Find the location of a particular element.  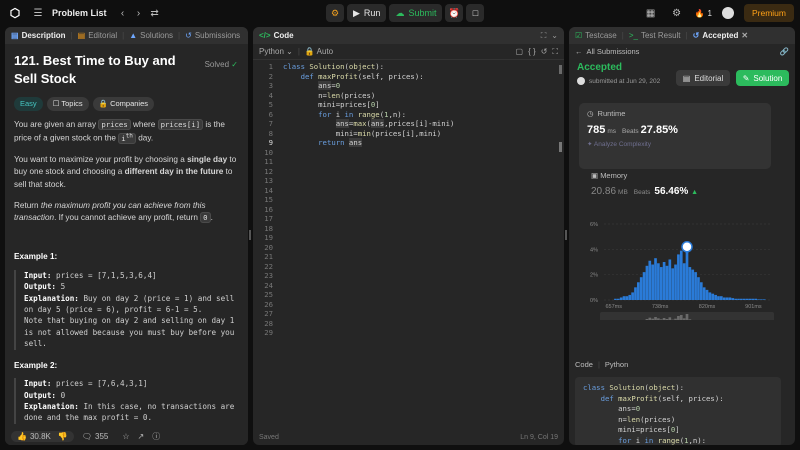

thumbs-down-icon: 👎 is located at coordinates (63, 436).